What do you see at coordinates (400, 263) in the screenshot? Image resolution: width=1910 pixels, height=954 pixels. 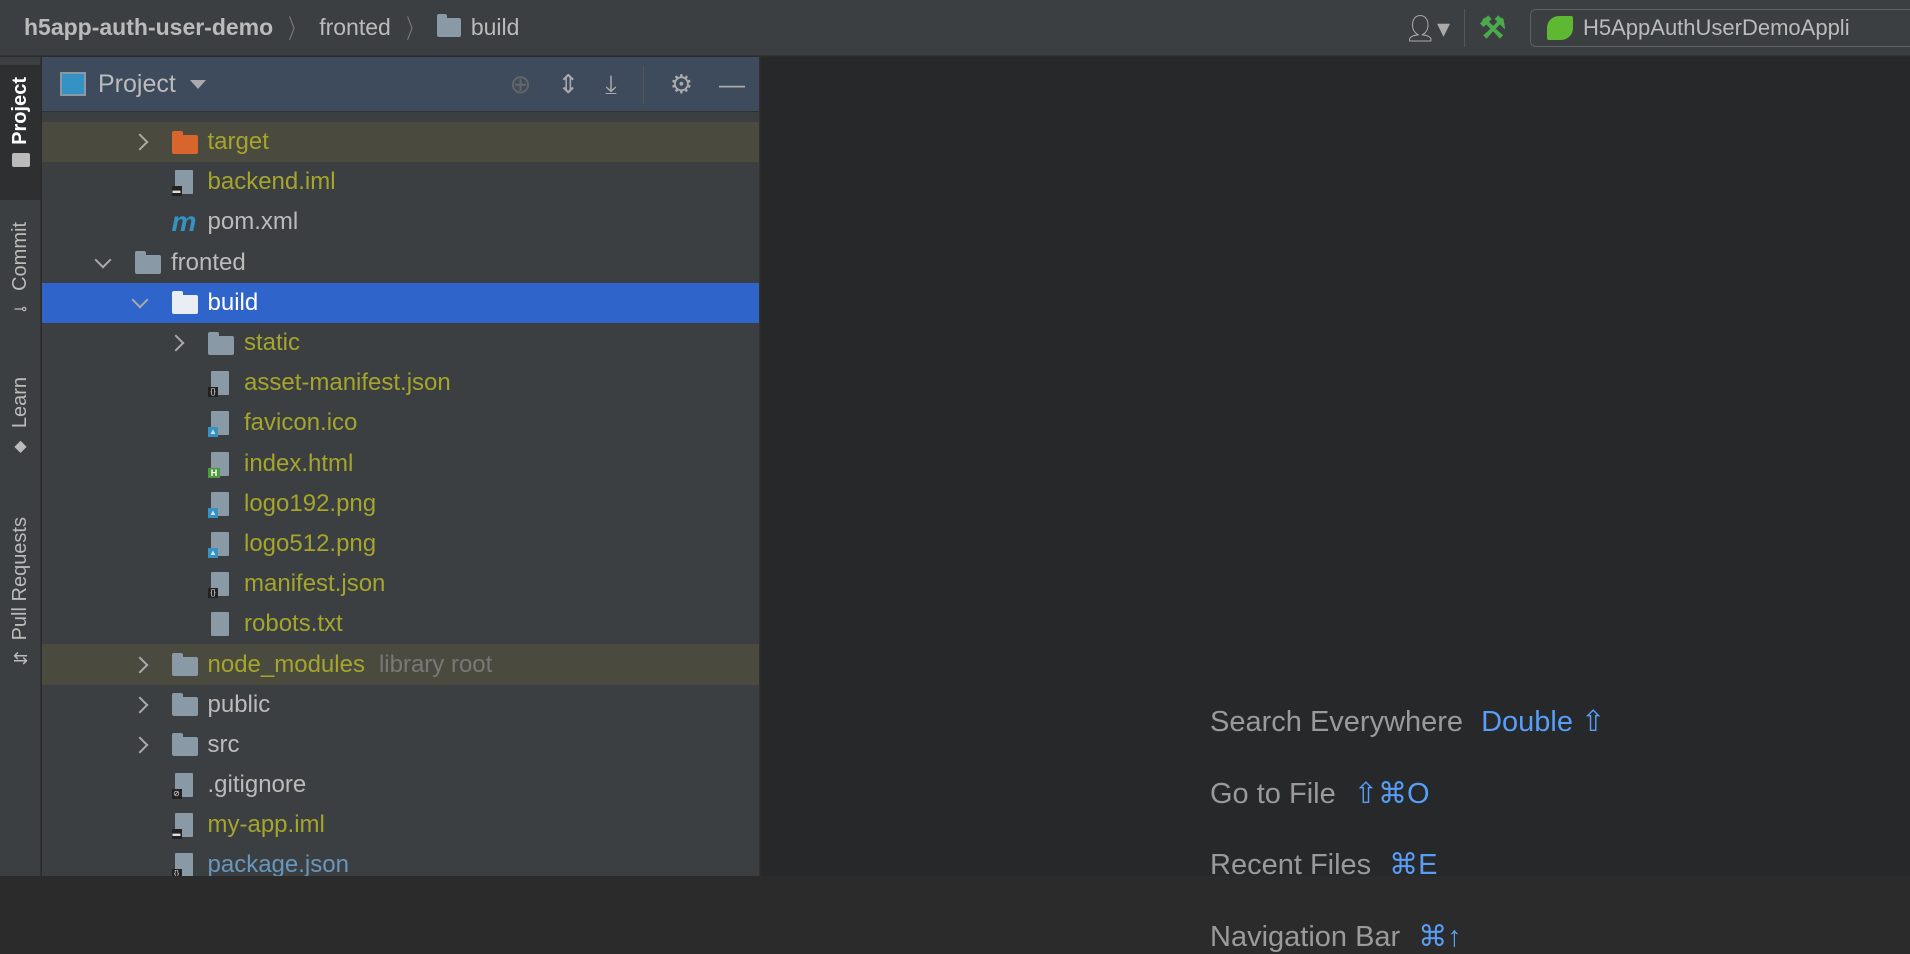 I see `tree-item: fronted` at bounding box center [400, 263].